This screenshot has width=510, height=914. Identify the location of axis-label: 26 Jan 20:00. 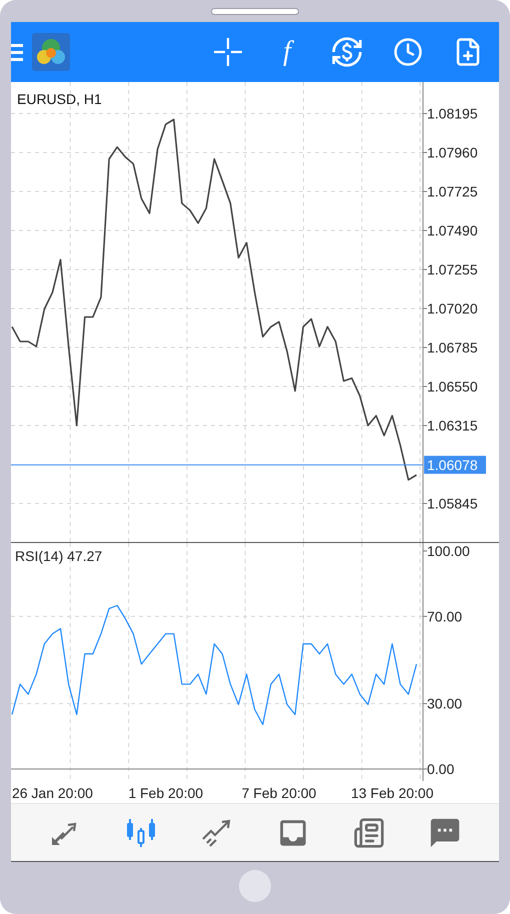
(52, 793).